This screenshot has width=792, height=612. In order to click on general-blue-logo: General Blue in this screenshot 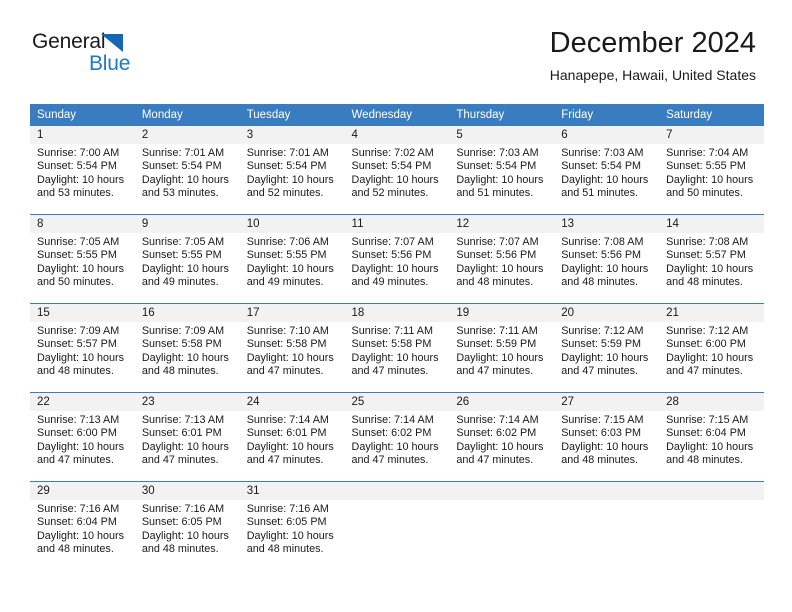, I will do `click(97, 54)`.